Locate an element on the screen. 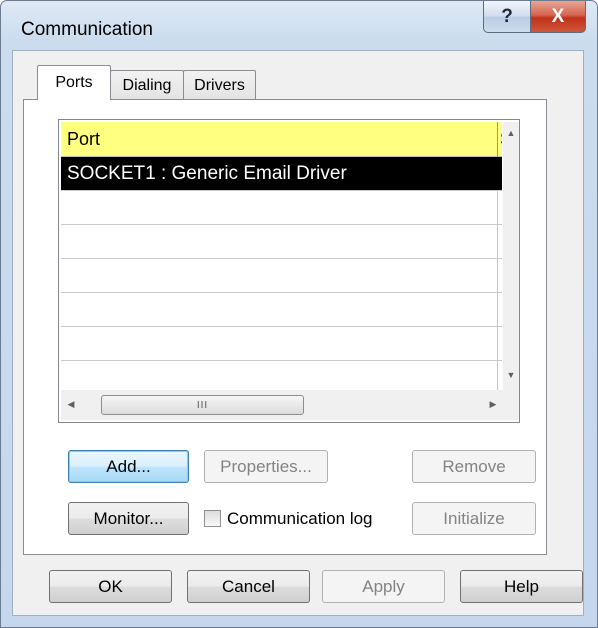  list-row-text: SOCKET1 : Generic Email Driver is located at coordinates (207, 173).